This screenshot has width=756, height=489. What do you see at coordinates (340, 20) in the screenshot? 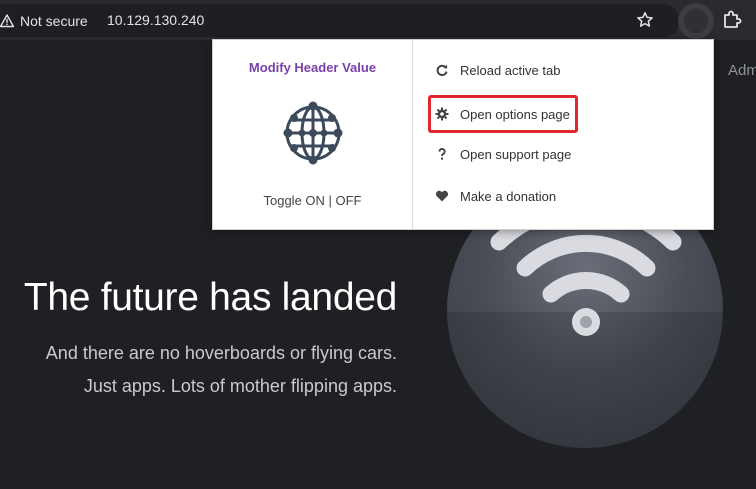
I see `address-bar` at bounding box center [340, 20].